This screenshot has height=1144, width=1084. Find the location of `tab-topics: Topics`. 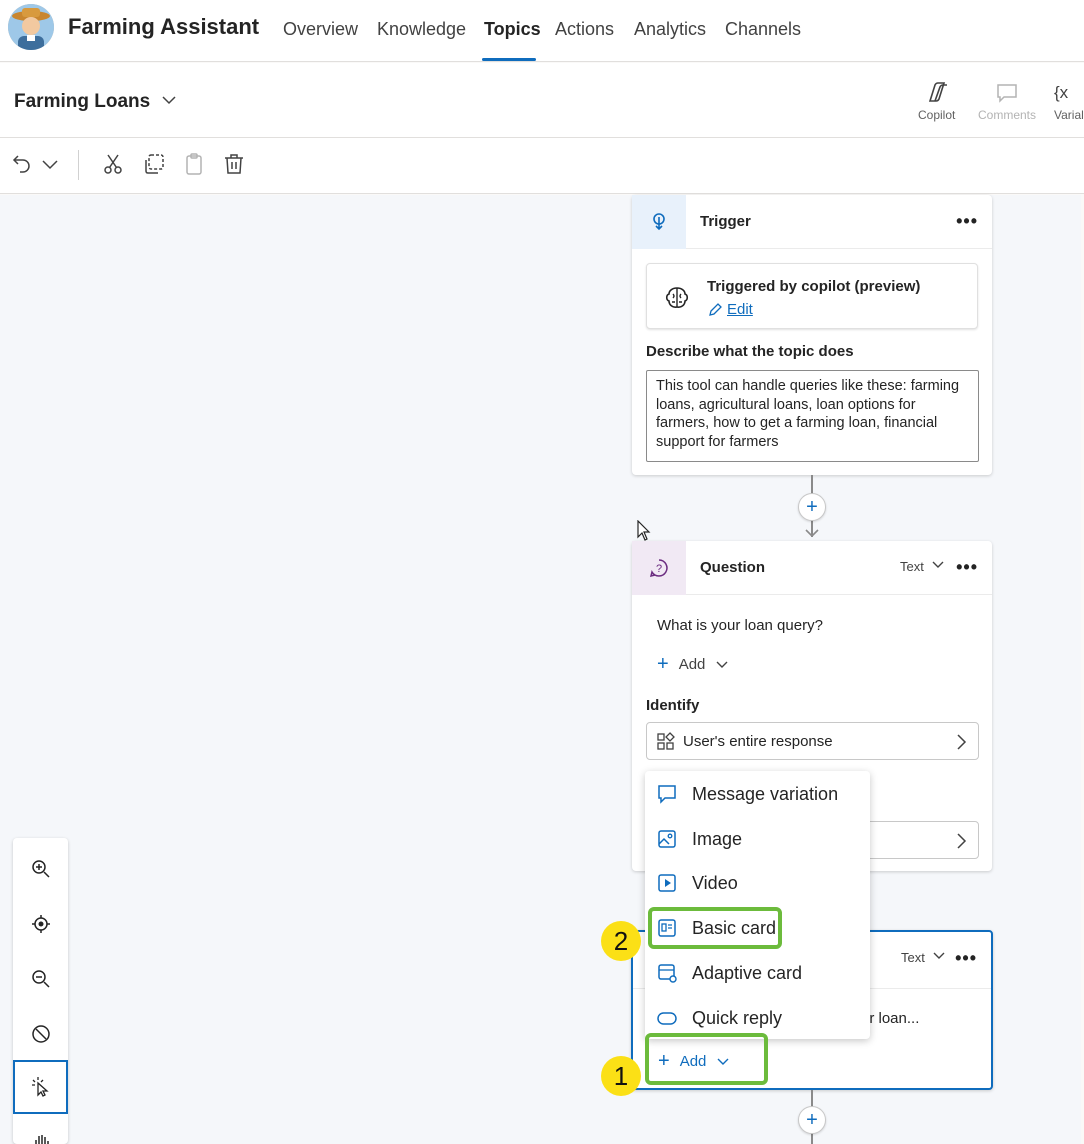

tab-topics: Topics is located at coordinates (512, 29).